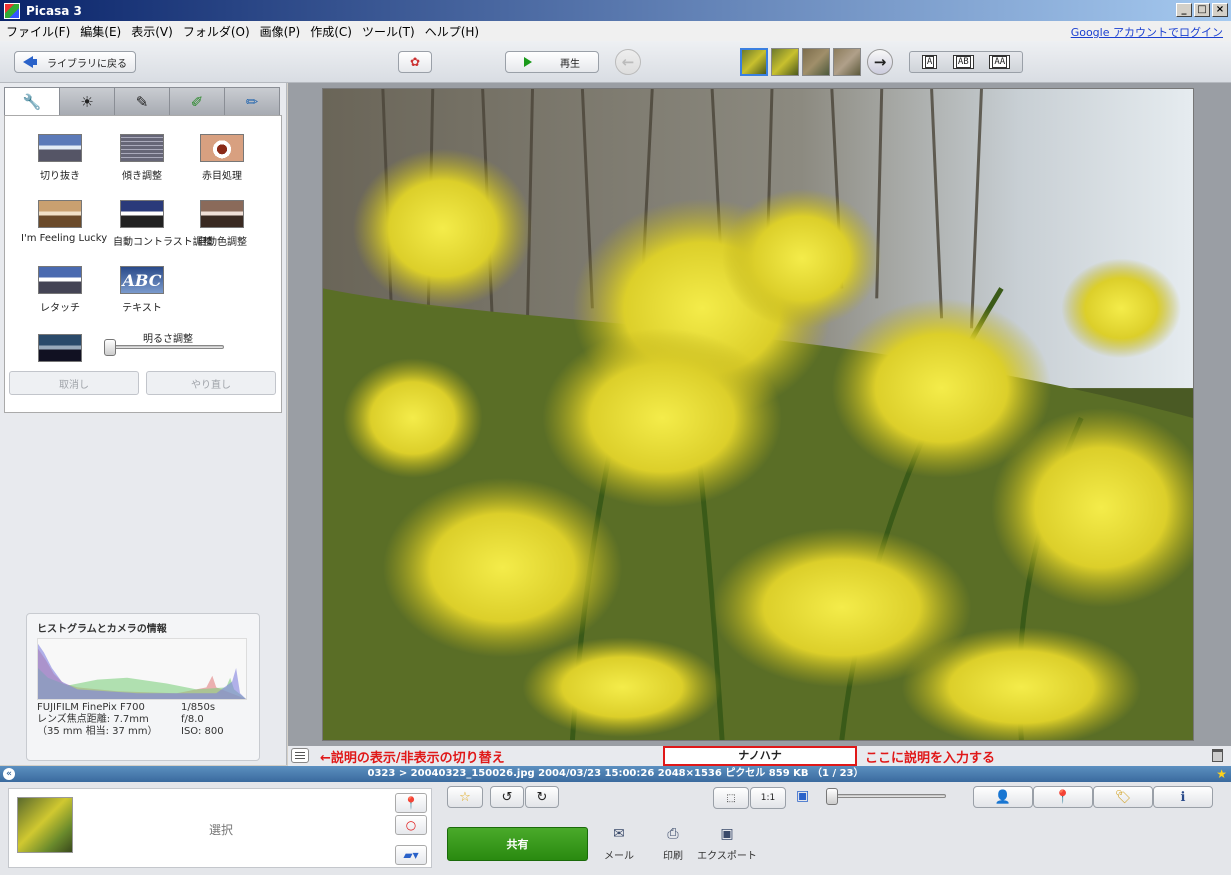 The image size is (1231, 875). I want to click on slideshow-play-button: 再生, so click(552, 62).